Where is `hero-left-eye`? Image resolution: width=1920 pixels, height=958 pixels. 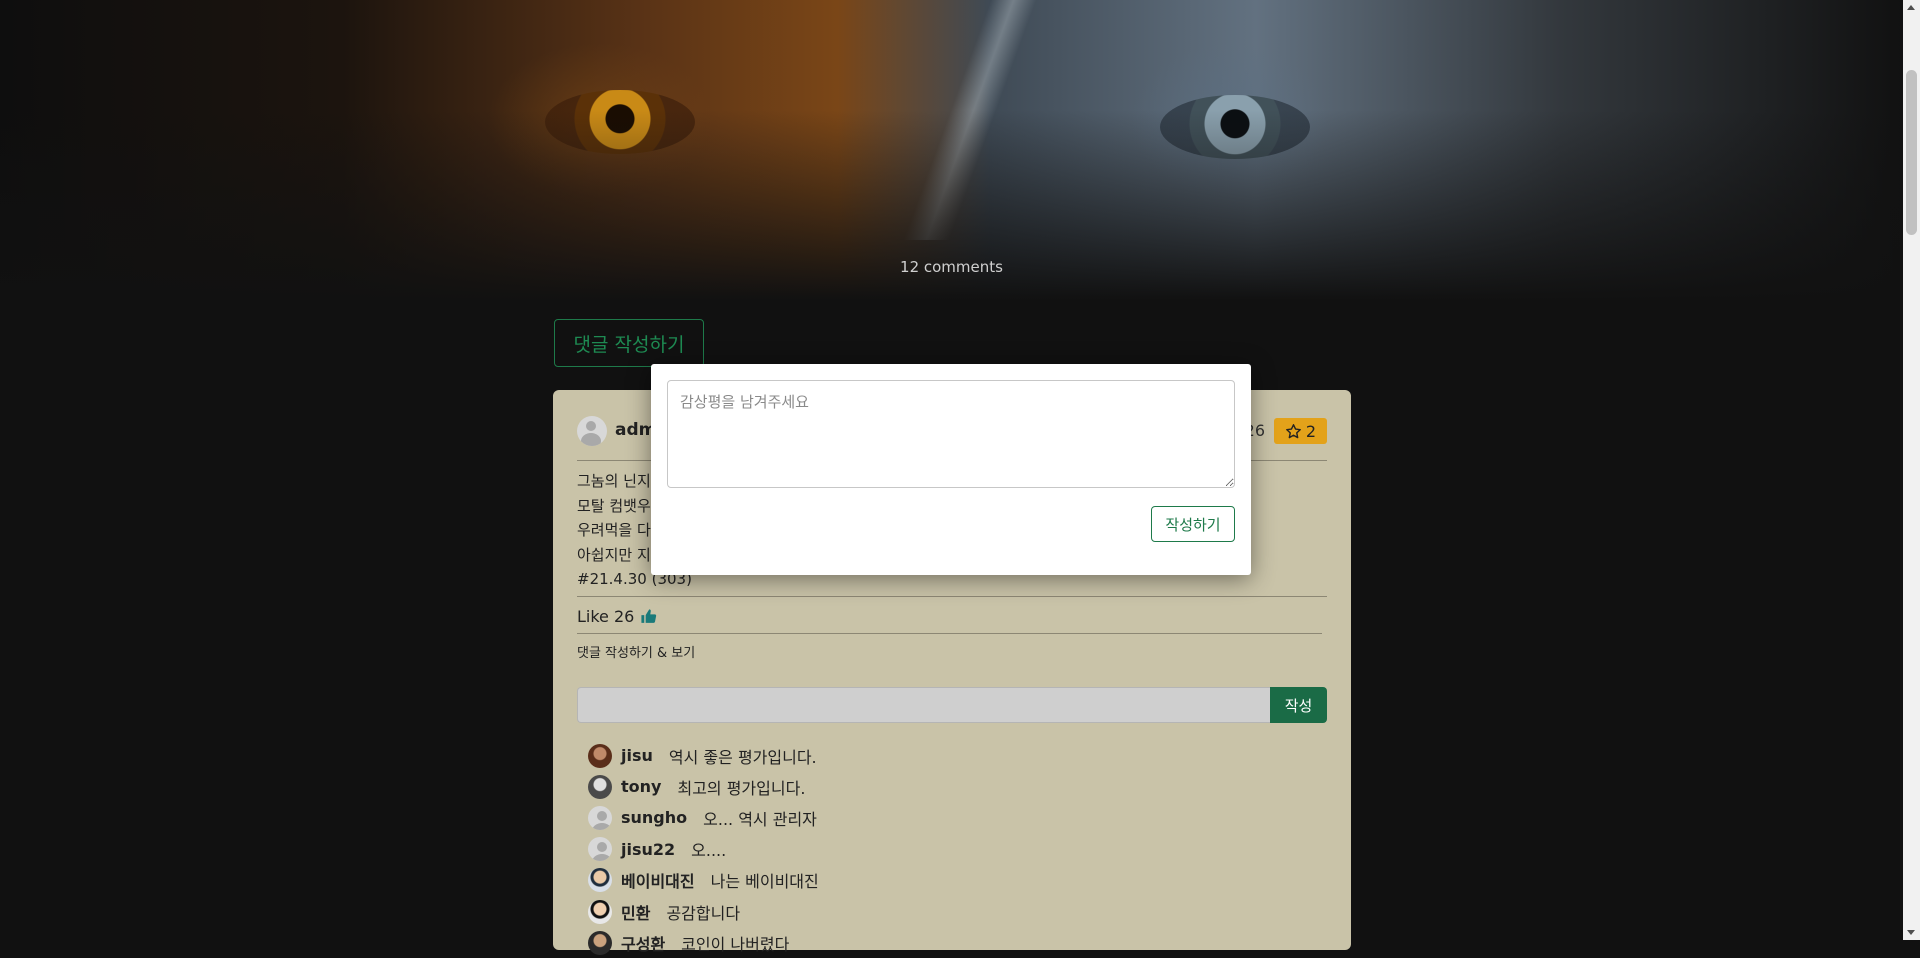
hero-left-eye is located at coordinates (620, 122).